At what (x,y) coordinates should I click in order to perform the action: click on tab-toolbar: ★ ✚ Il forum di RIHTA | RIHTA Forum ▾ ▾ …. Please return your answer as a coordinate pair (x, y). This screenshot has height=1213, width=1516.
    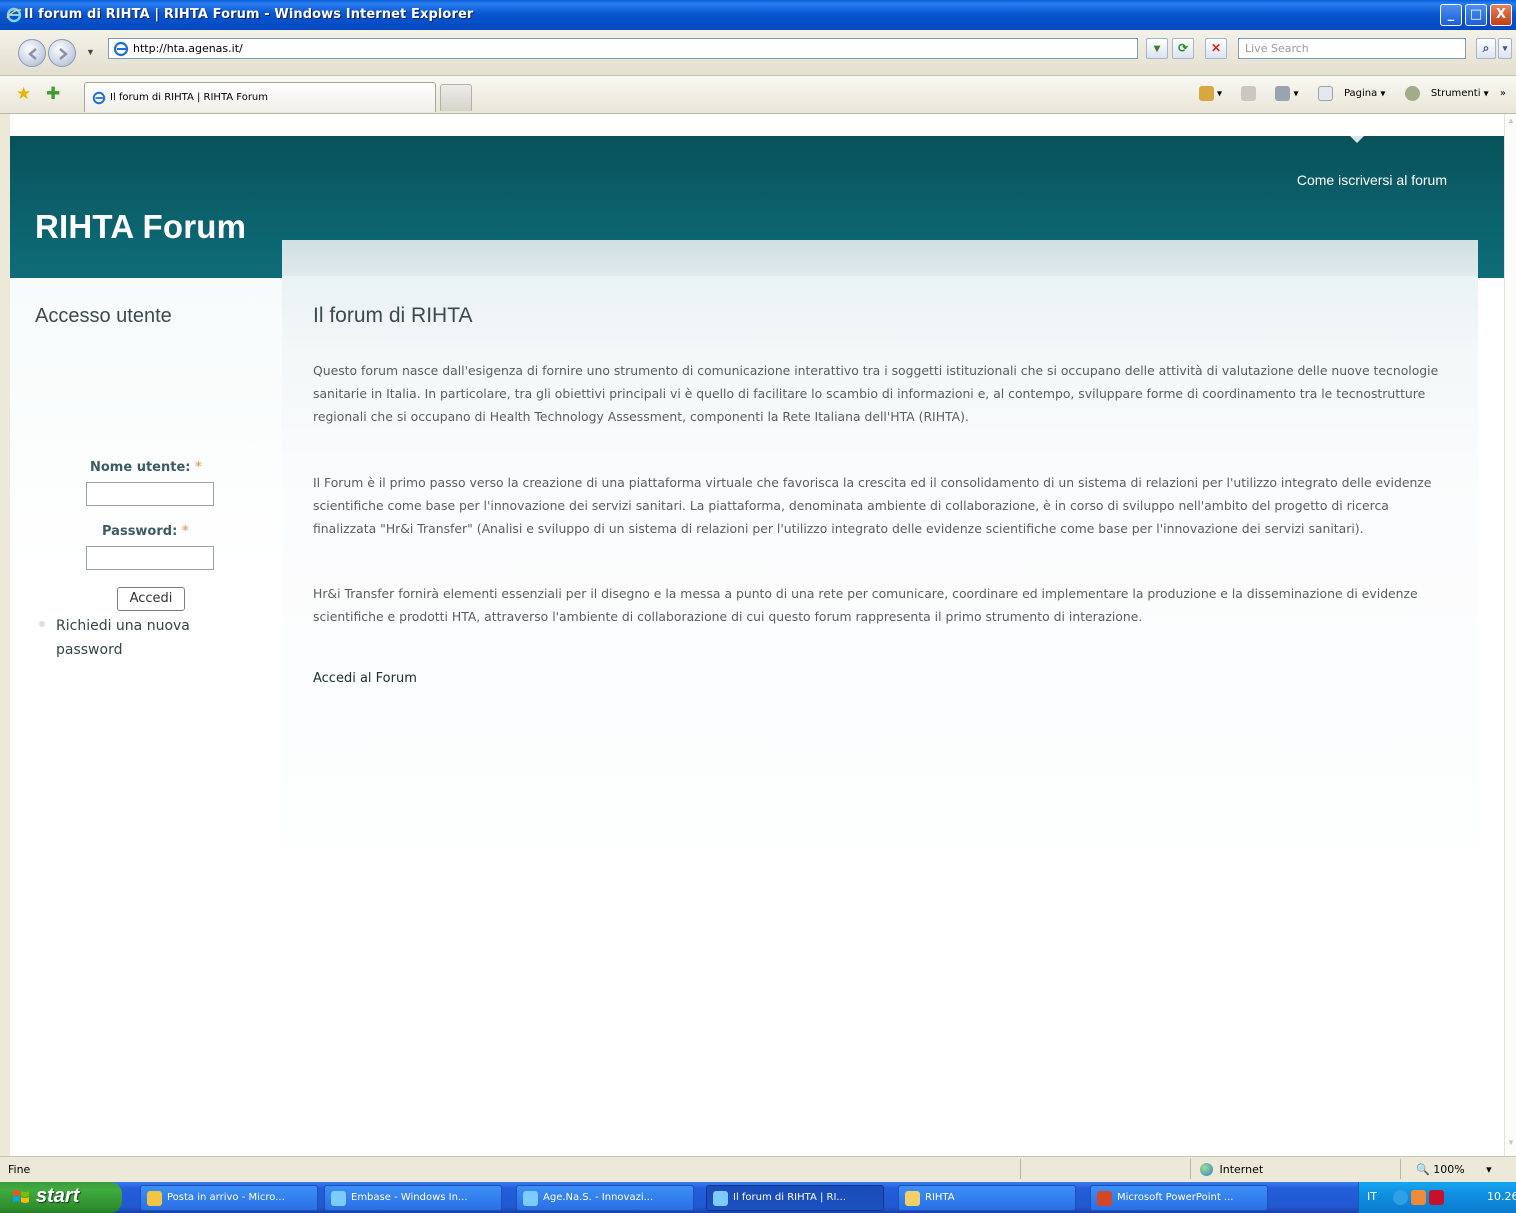
    Looking at the image, I should click on (758, 95).